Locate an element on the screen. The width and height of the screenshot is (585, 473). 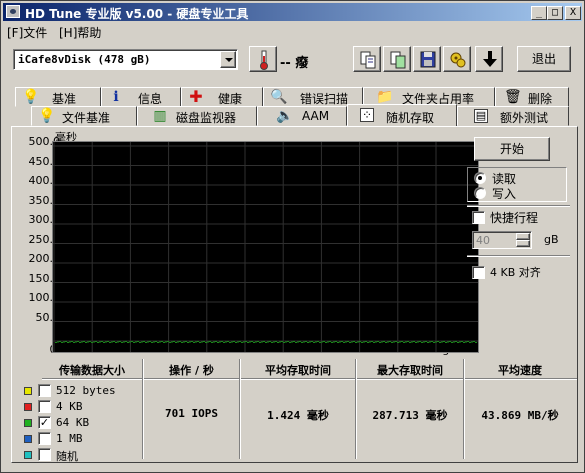
thermometer-icon is located at coordinates (264, 60).